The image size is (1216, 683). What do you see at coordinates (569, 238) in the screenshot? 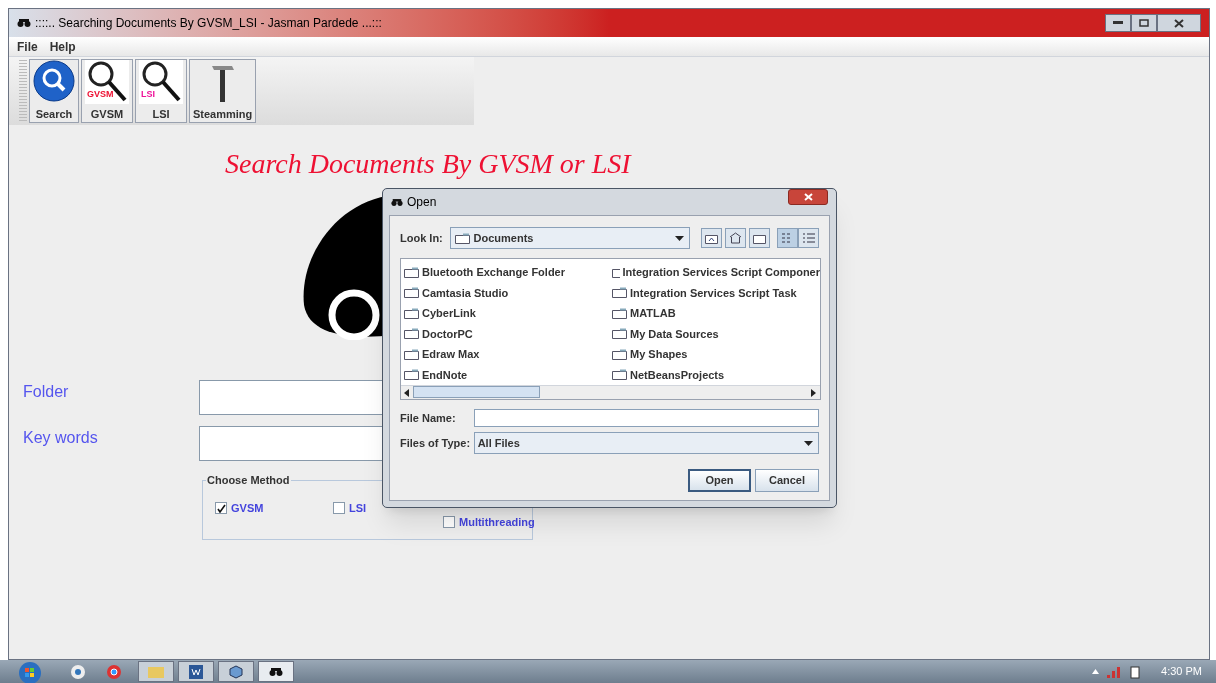
I see `look-in-dropdown: Documents` at bounding box center [569, 238].